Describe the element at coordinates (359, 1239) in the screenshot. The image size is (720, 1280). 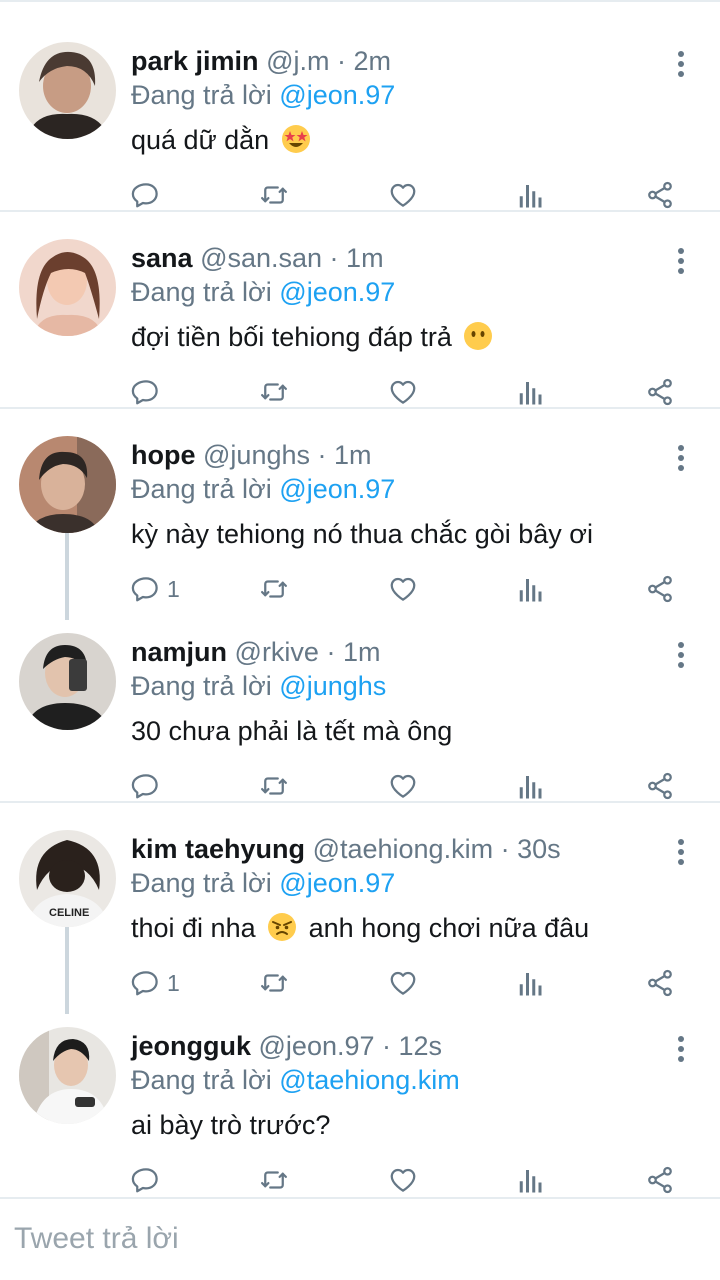
I see `reply-input` at that location.